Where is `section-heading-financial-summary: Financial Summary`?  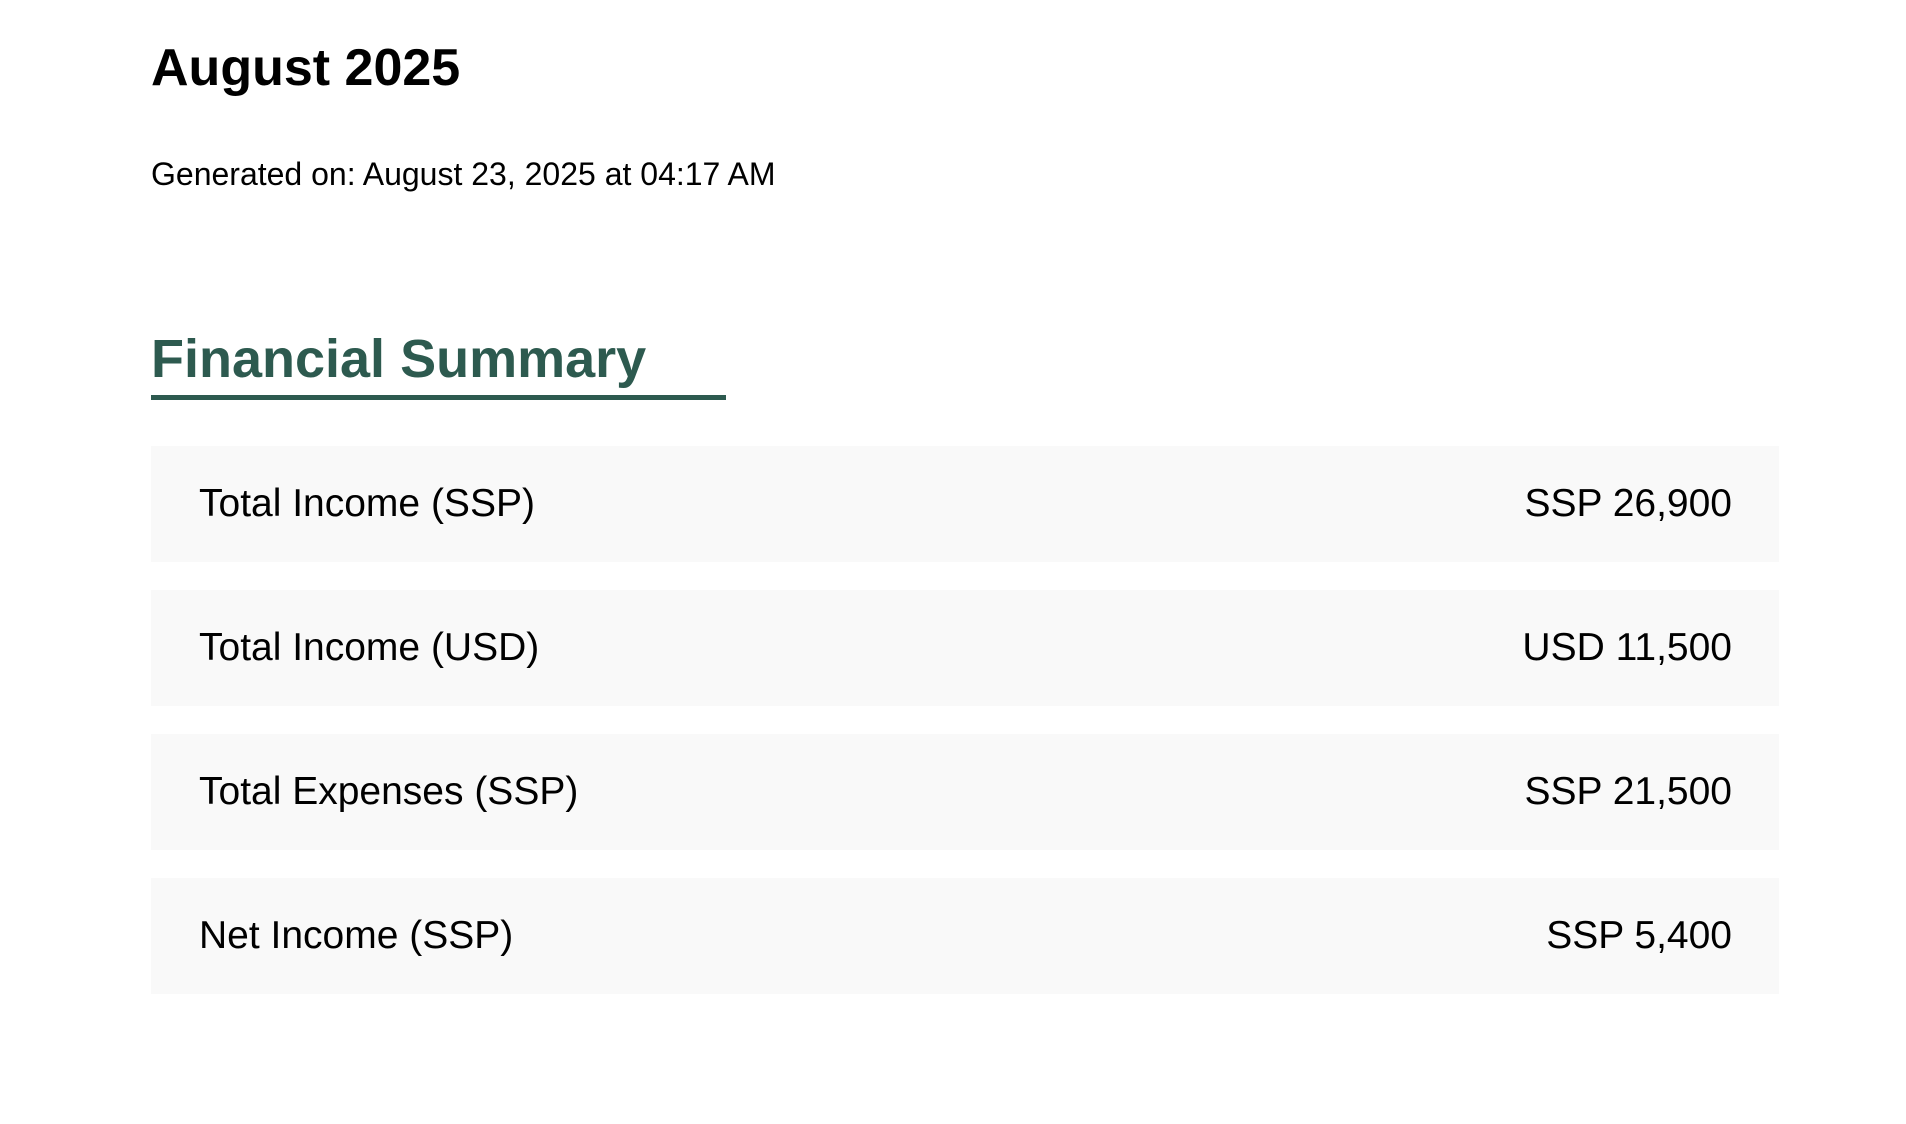 section-heading-financial-summary: Financial Summary is located at coordinates (399, 359).